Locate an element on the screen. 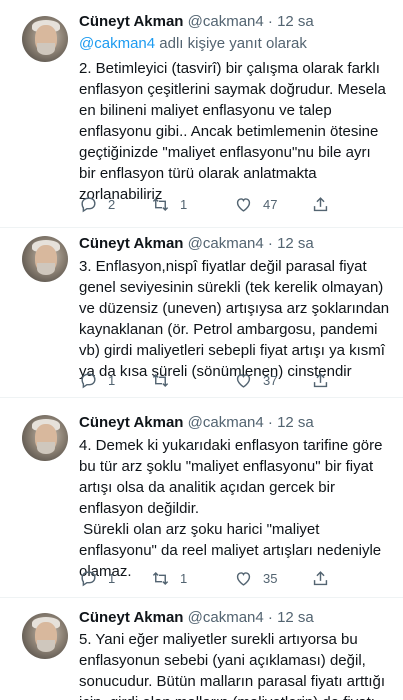 This screenshot has width=403, height=700. reply-count: 2 is located at coordinates (112, 204).